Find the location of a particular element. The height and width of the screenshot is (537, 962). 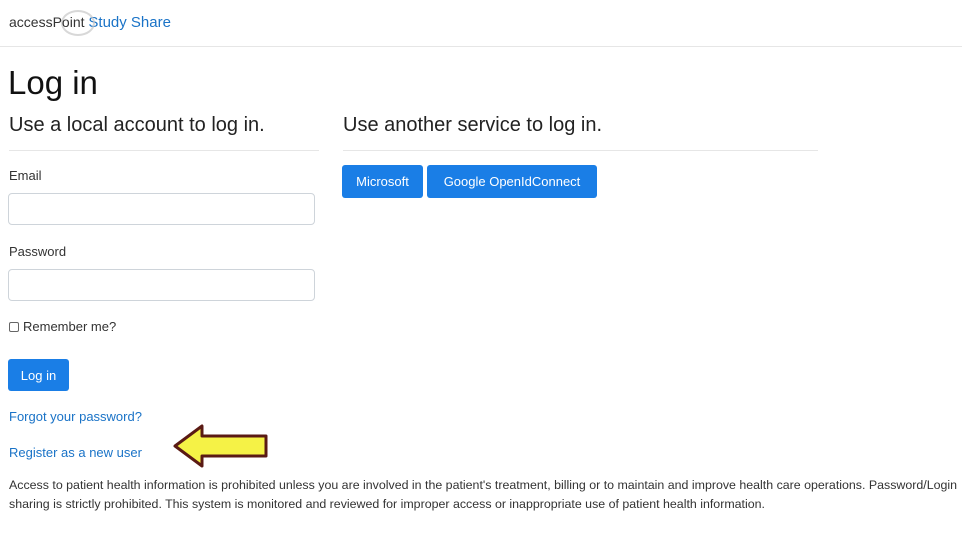

local-divider is located at coordinates (164, 150).